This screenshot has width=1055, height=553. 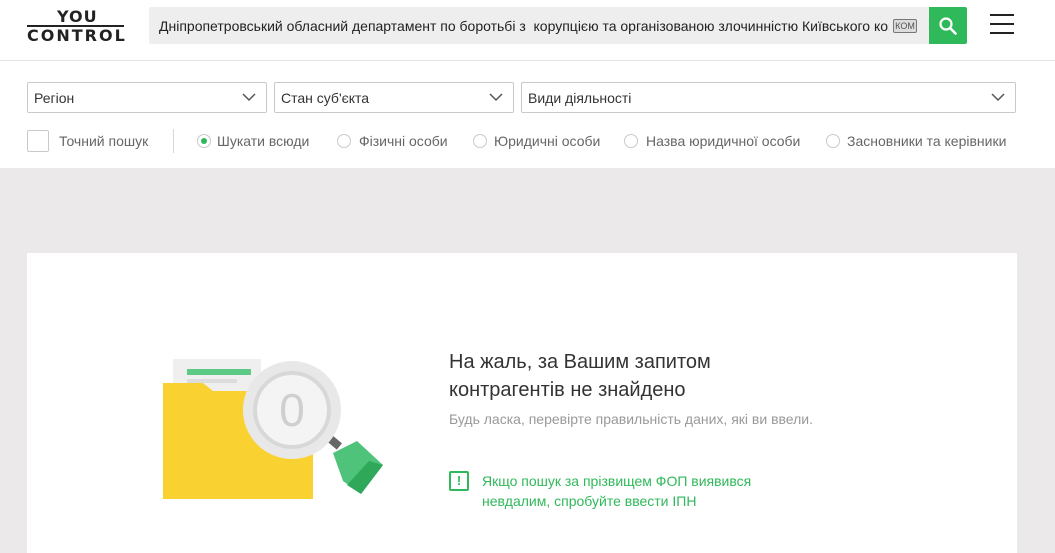 What do you see at coordinates (204, 141) in the screenshot?
I see `radio-search-everywhere` at bounding box center [204, 141].